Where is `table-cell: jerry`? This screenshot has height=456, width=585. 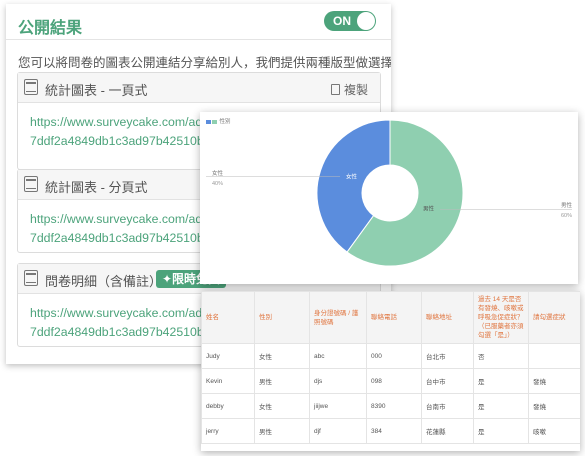
table-cell: jerry is located at coordinates (228, 431).